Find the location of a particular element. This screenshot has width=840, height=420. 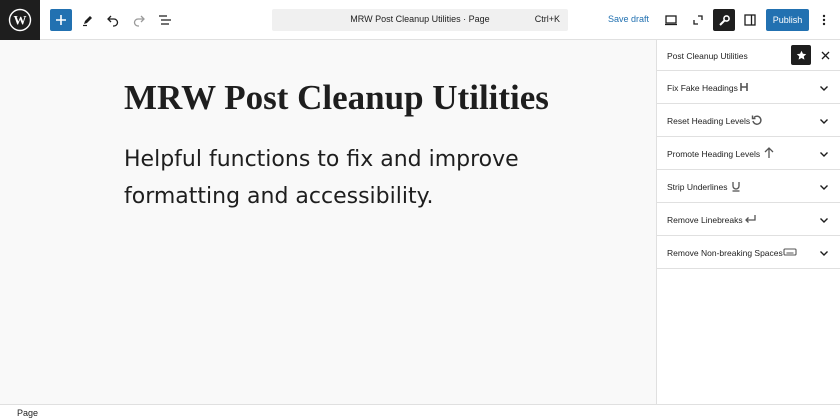

sidebar-toggle-icon is located at coordinates (750, 20).